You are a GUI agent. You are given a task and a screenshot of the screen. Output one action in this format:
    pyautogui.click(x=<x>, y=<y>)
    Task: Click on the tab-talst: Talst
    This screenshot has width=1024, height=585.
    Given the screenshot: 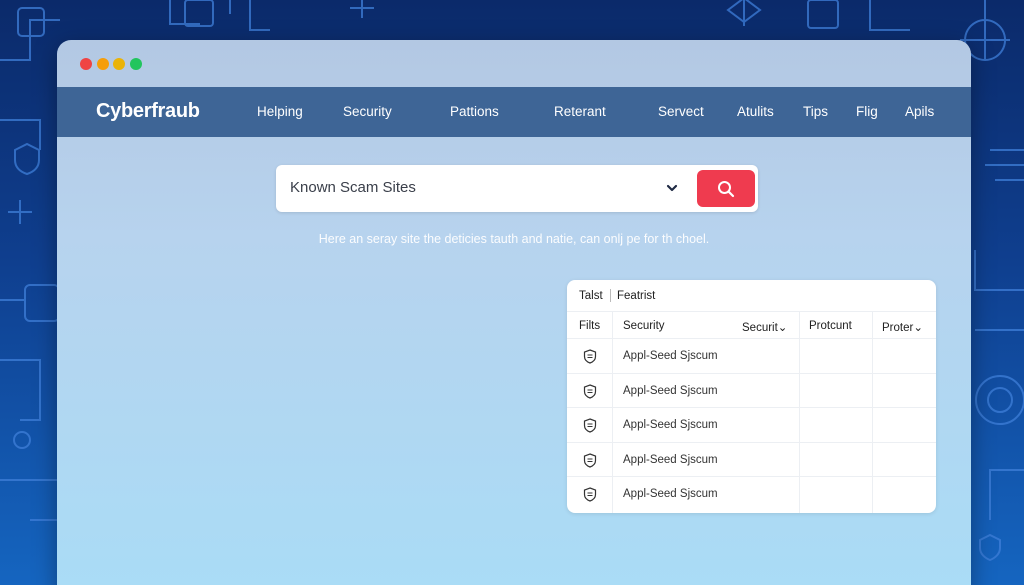 What is the action you would take?
    pyautogui.click(x=591, y=296)
    